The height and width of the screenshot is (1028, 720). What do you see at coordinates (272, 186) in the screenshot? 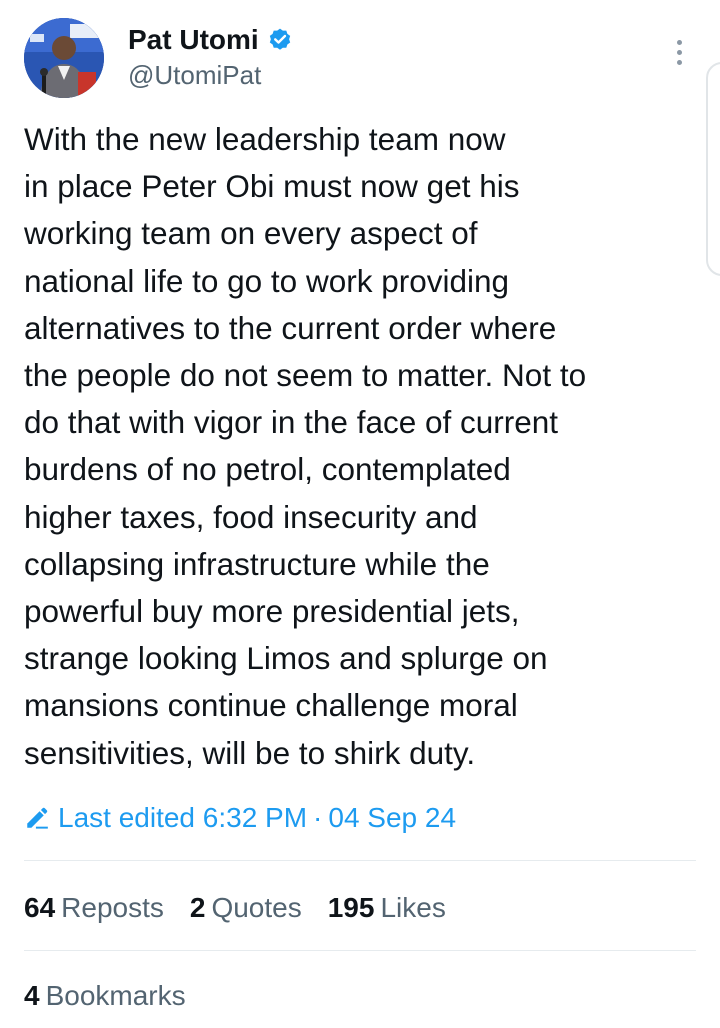
I see `tweet-text-line: in place Peter Obi must now get his` at bounding box center [272, 186].